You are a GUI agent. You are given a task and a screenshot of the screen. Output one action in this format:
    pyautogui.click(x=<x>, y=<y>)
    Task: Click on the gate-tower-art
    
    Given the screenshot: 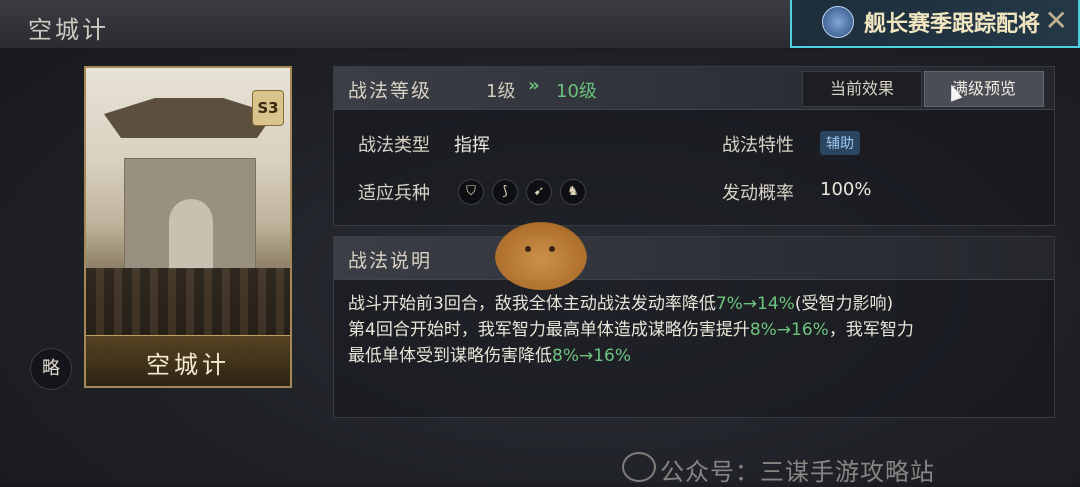 What is the action you would take?
    pyautogui.click(x=189, y=118)
    